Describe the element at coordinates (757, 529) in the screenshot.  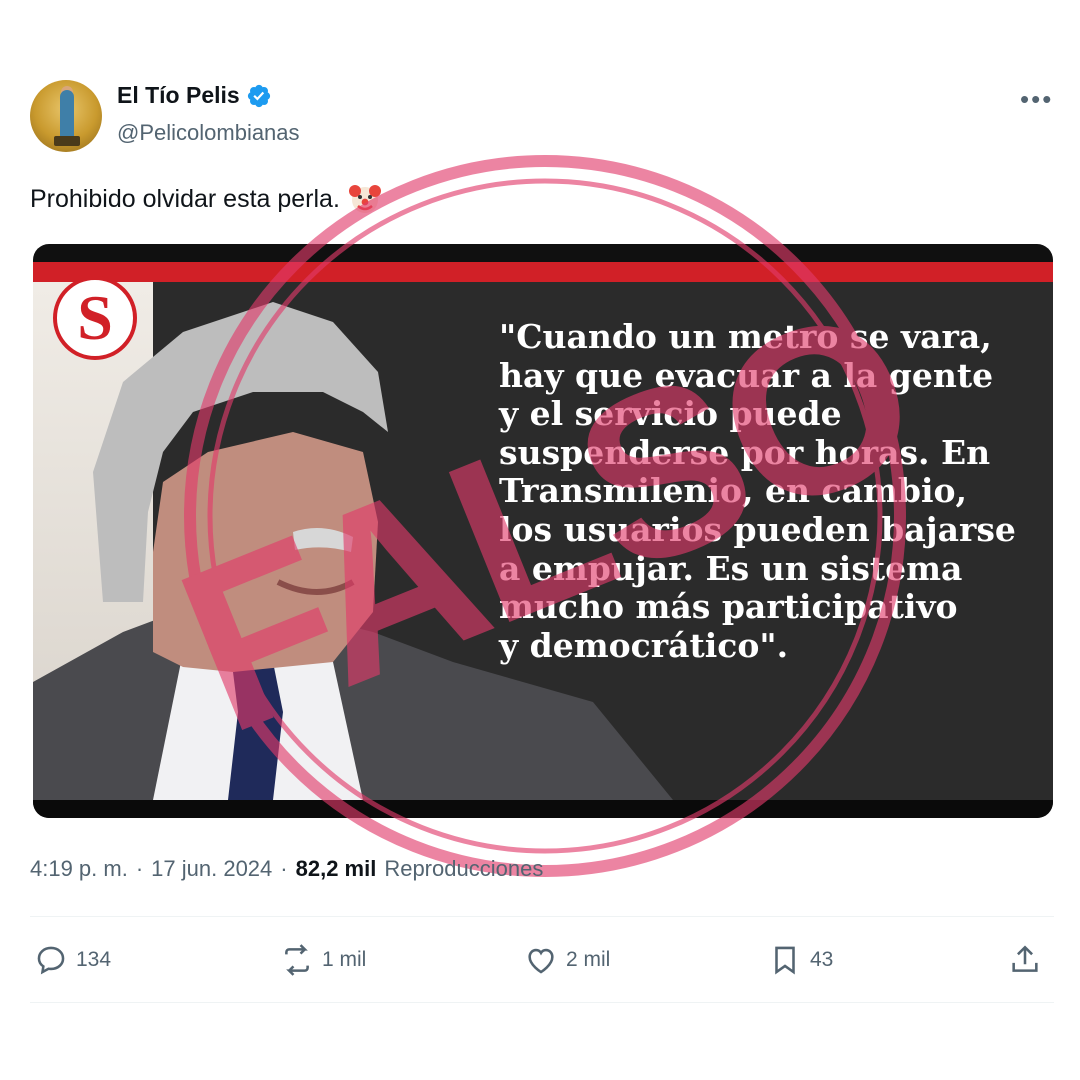
I see `quote-line: los usuarios pueden bajarse` at that location.